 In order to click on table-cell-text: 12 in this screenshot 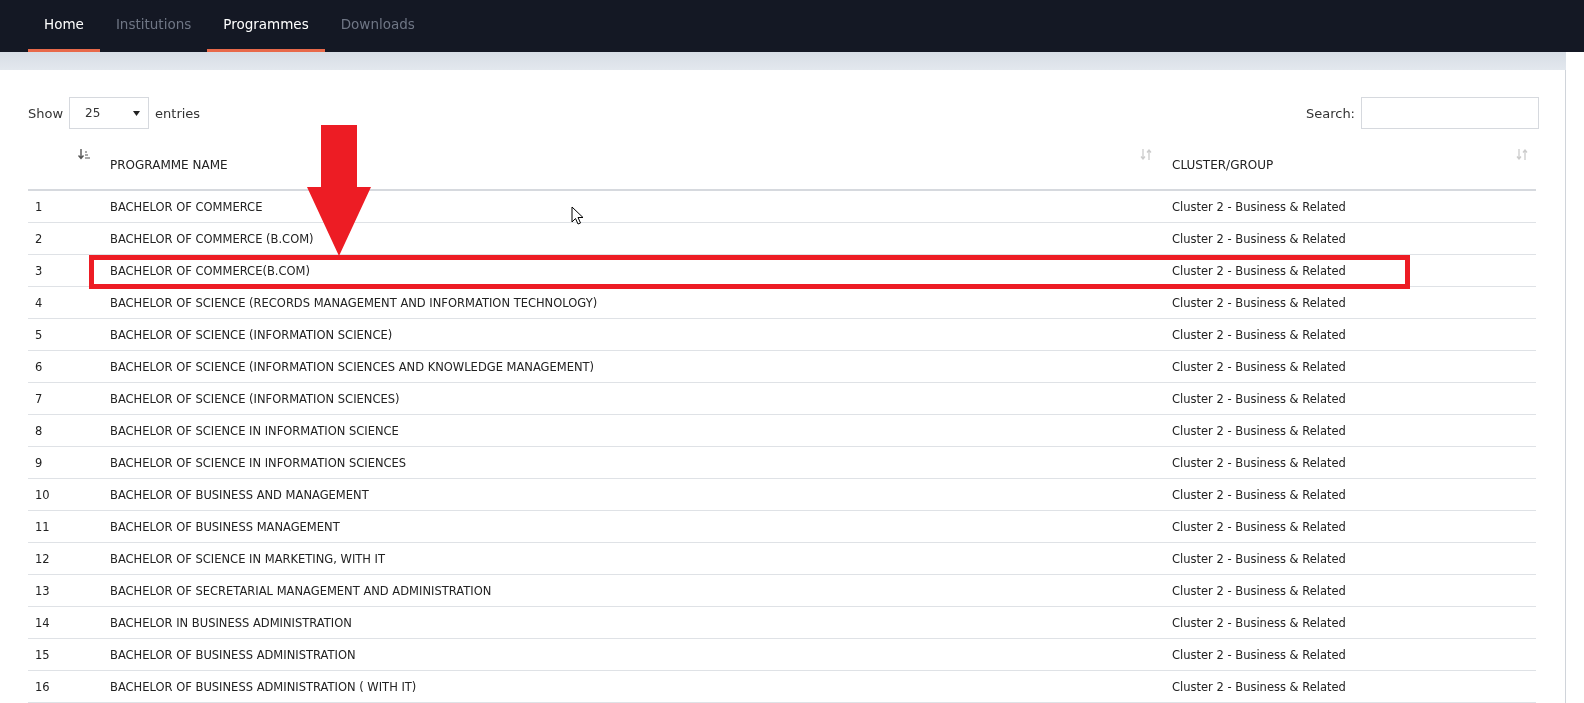, I will do `click(42, 558)`.